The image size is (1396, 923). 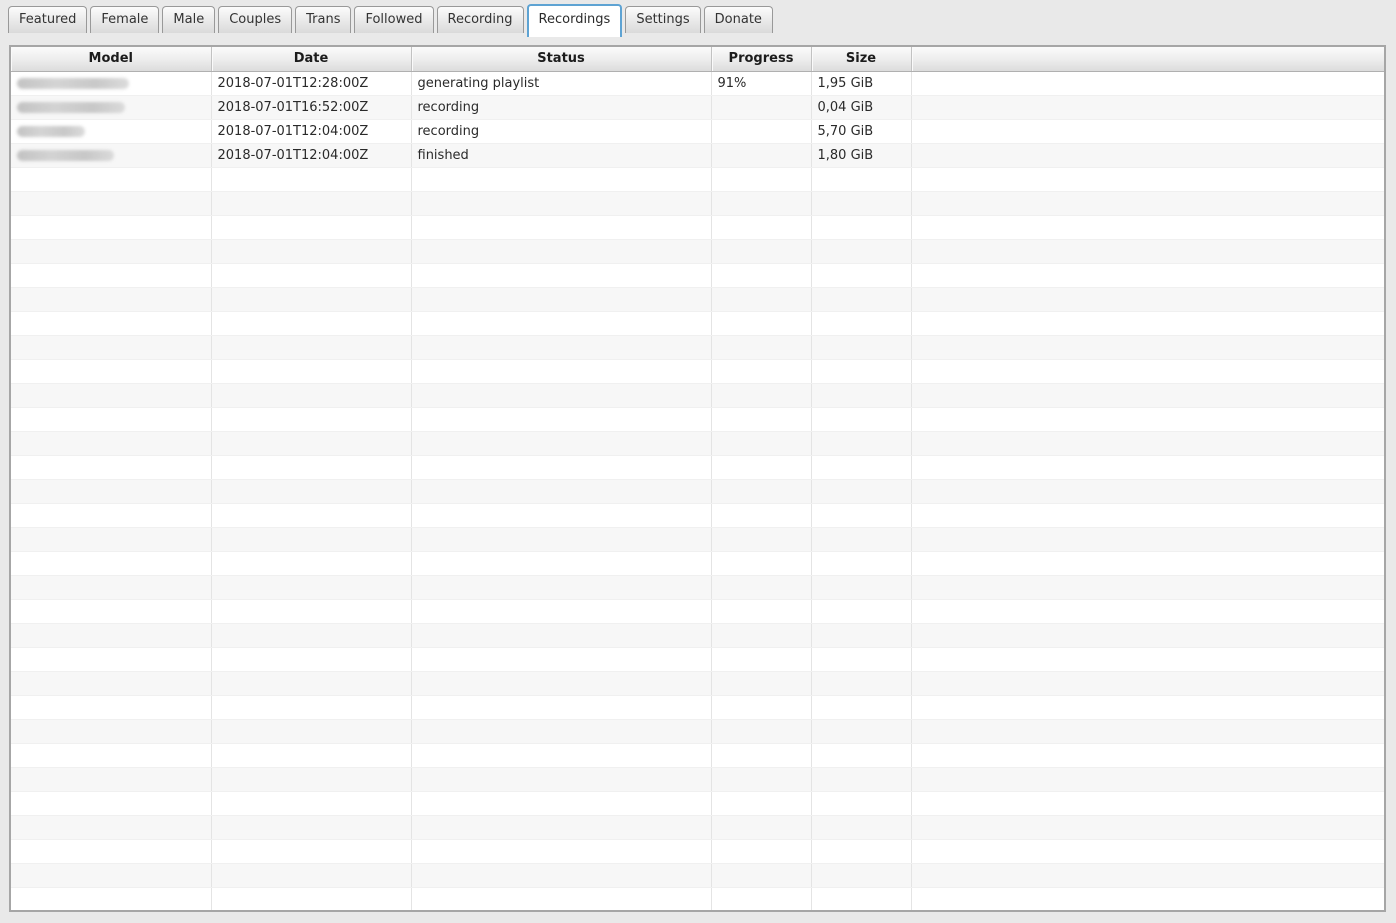 I want to click on cell-date: 2018-07-01T16:52:00Z, so click(x=311, y=107).